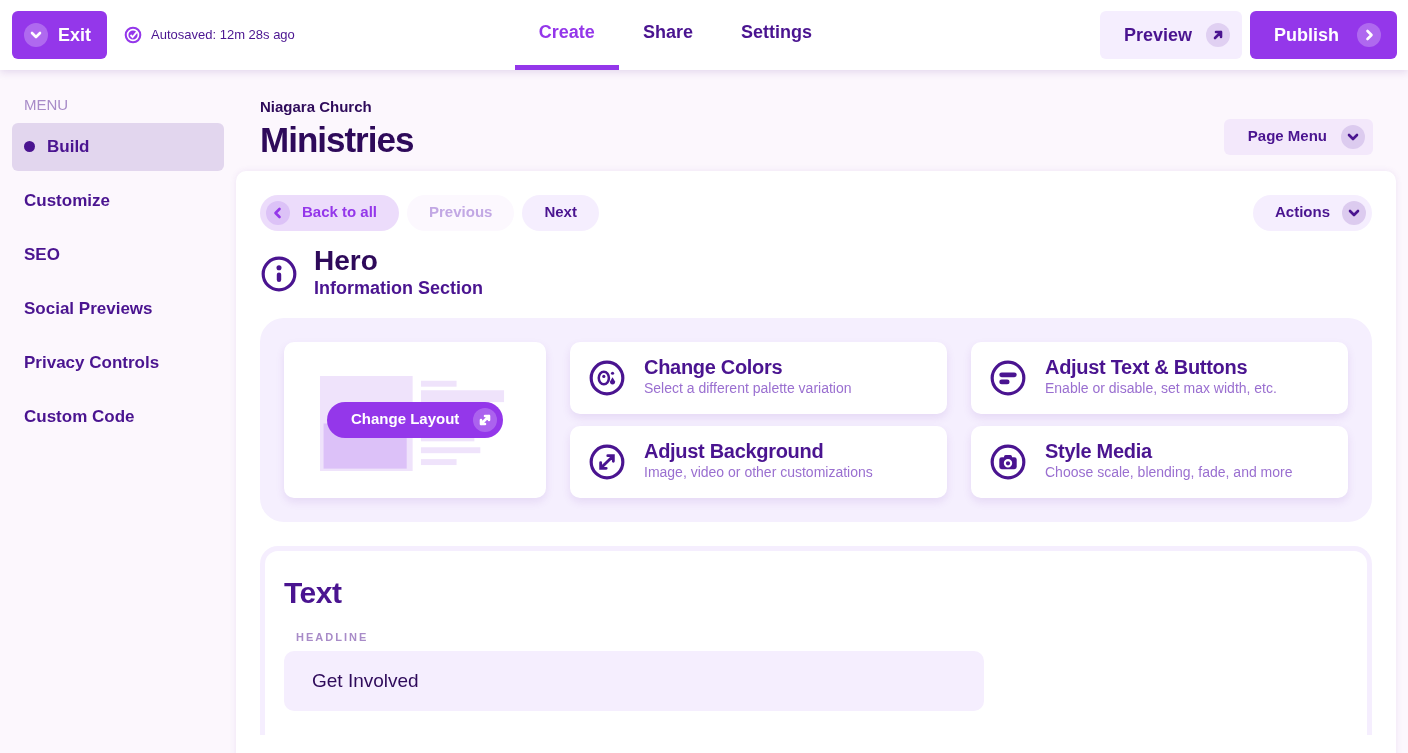 This screenshot has width=1408, height=753. Describe the element at coordinates (1159, 461) in the screenshot. I see `option-card: Style Media Choose scale, blending, fade, and more` at that location.